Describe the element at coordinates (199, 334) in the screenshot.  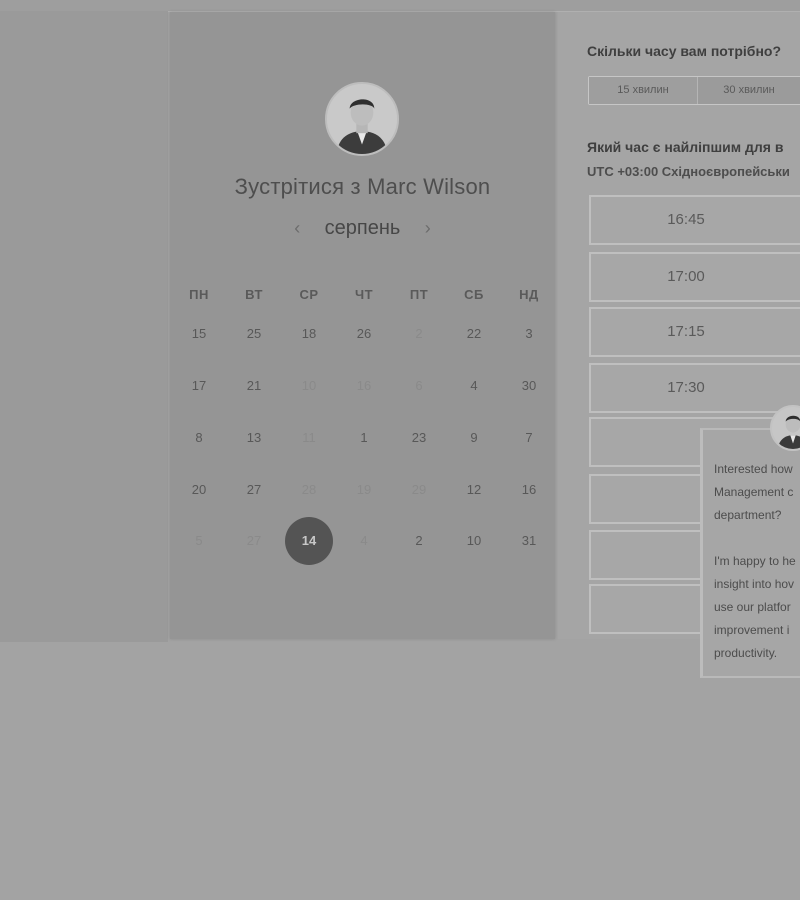
I see `calendar-day: 15` at that location.